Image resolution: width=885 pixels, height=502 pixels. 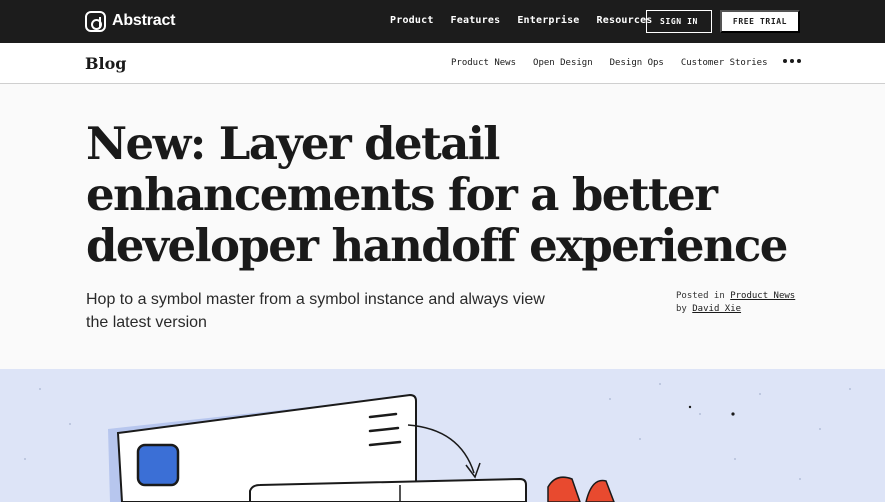 What do you see at coordinates (792, 61) in the screenshot?
I see `more-menu-icon` at bounding box center [792, 61].